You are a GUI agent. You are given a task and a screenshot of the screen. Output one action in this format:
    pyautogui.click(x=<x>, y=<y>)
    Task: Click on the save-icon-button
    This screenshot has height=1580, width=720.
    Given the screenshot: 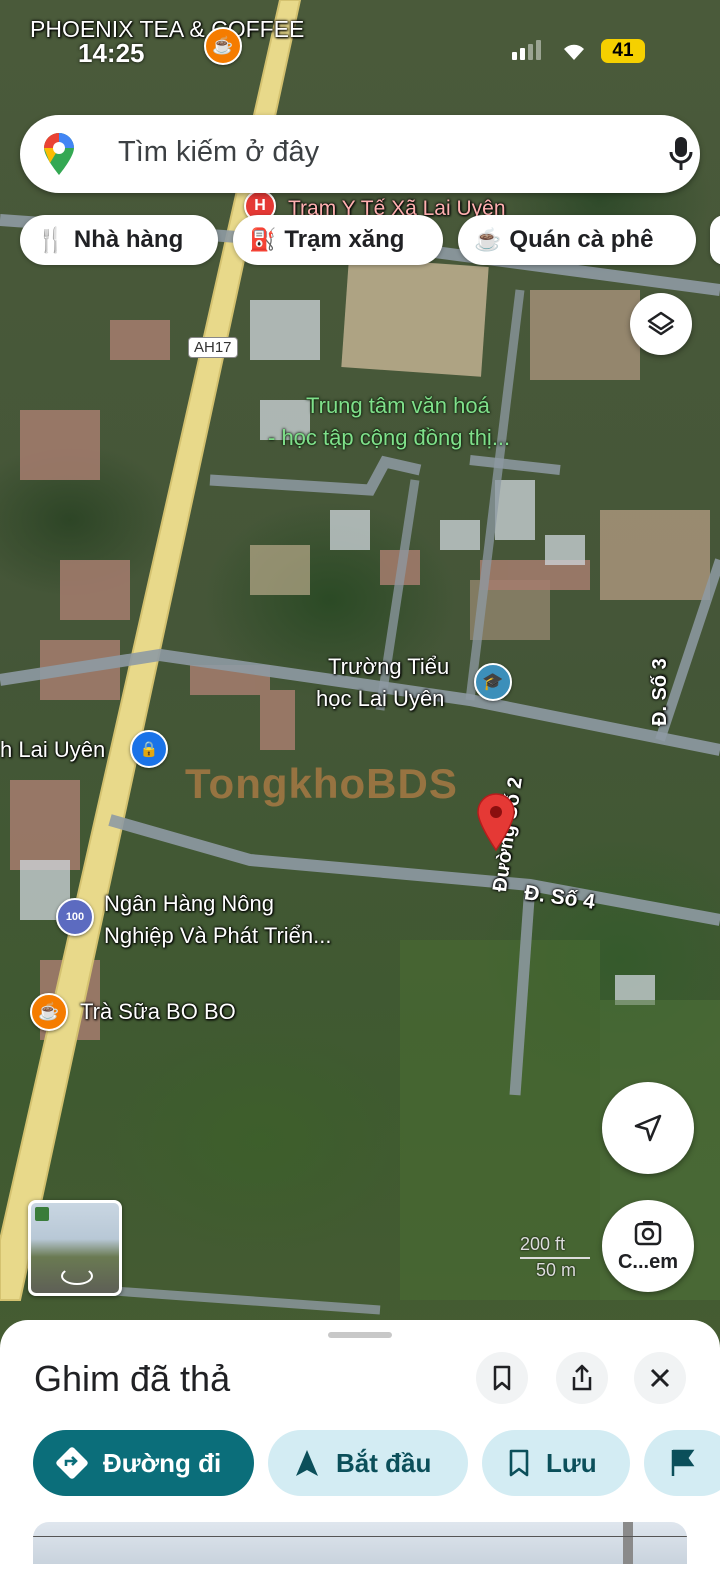 What is the action you would take?
    pyautogui.click(x=502, y=1378)
    